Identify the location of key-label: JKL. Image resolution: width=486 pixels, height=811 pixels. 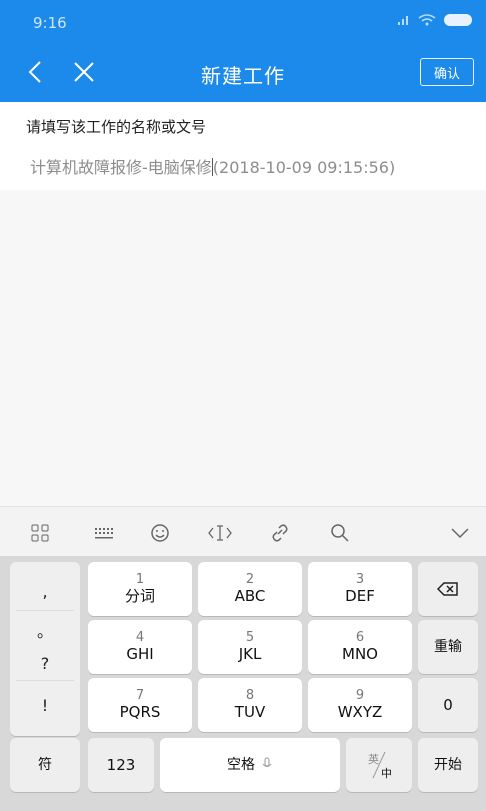
(250, 654).